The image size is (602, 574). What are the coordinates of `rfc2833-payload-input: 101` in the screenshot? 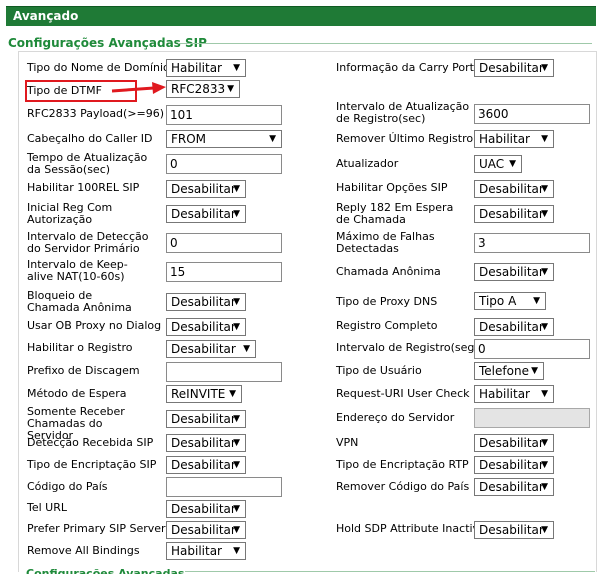 It's located at (224, 115).